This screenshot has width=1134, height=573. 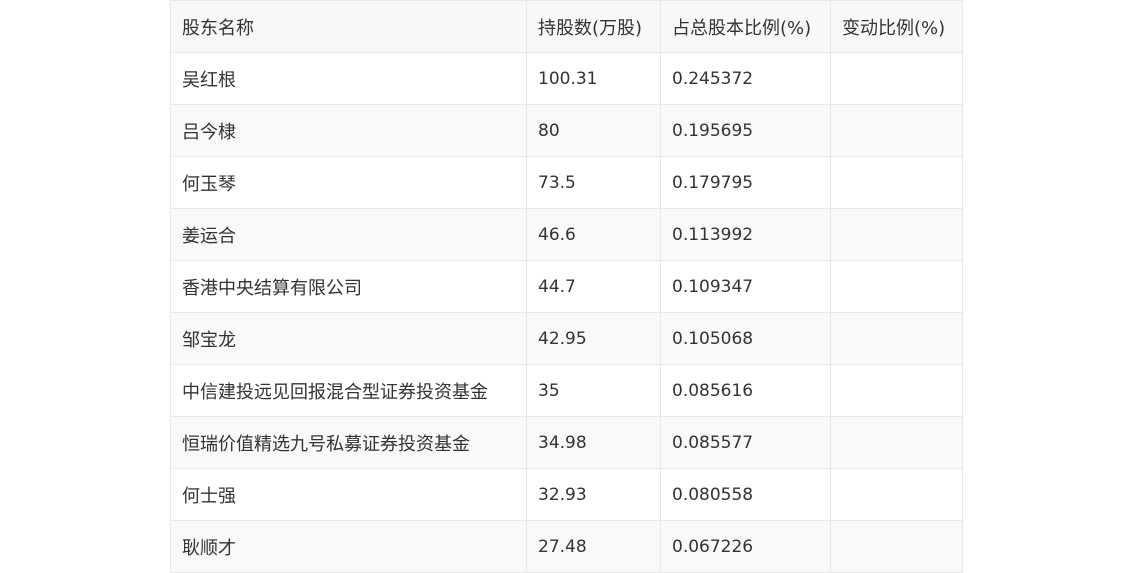 What do you see at coordinates (348, 234) in the screenshot?
I see `cell-shareholder-name: 姜运合` at bounding box center [348, 234].